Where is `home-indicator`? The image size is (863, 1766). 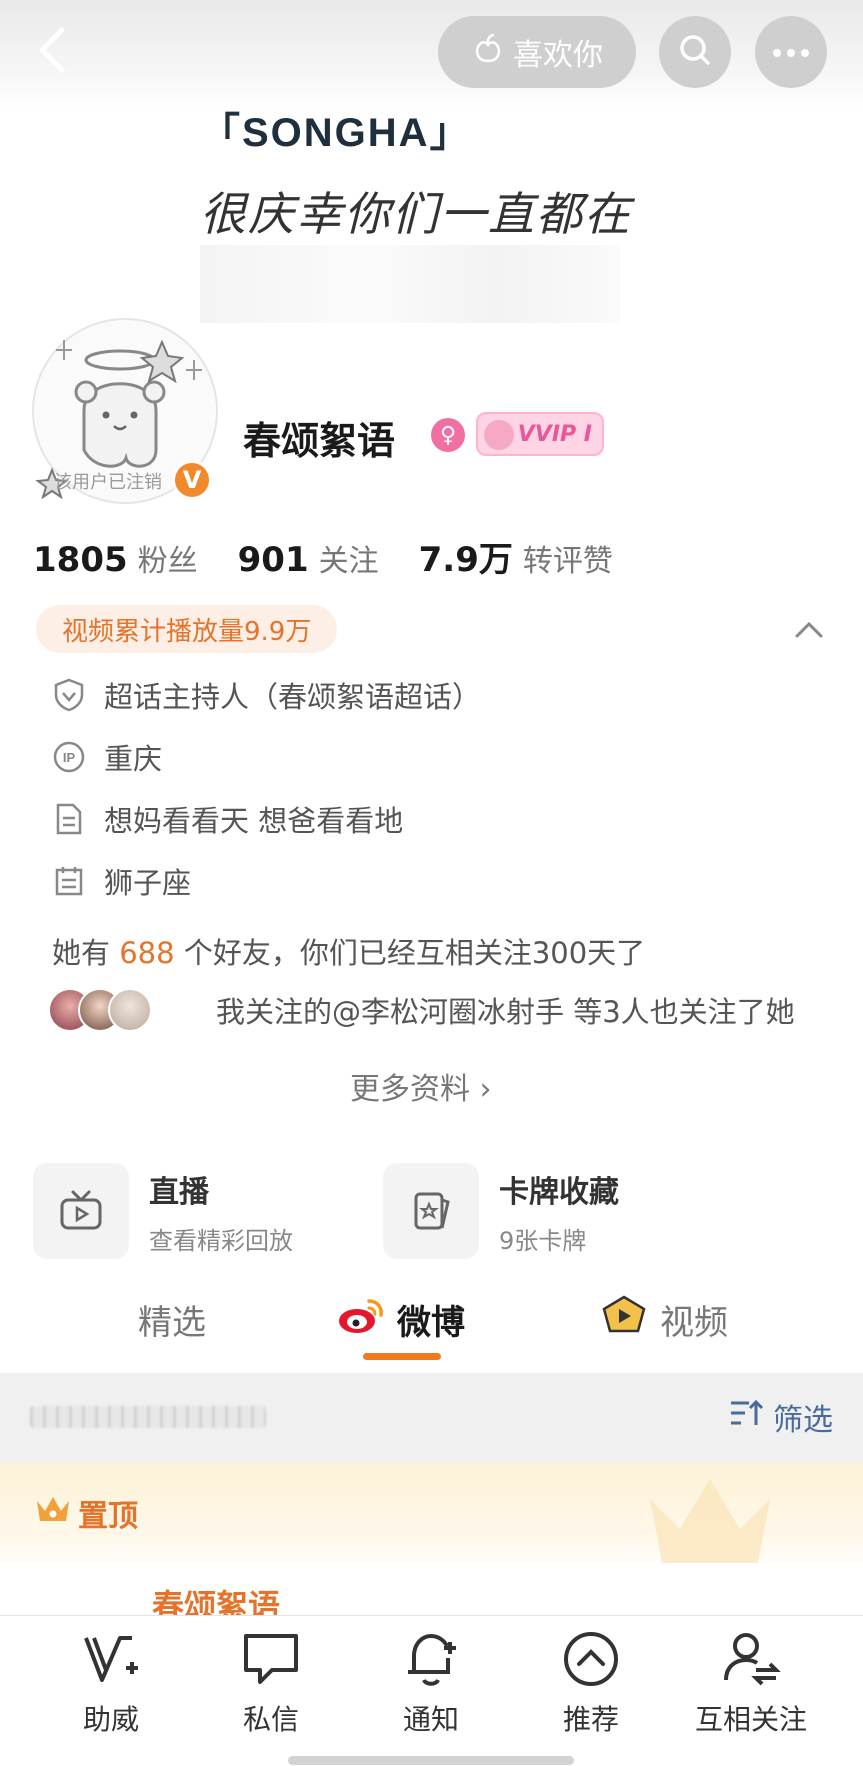
home-indicator is located at coordinates (431, 1760).